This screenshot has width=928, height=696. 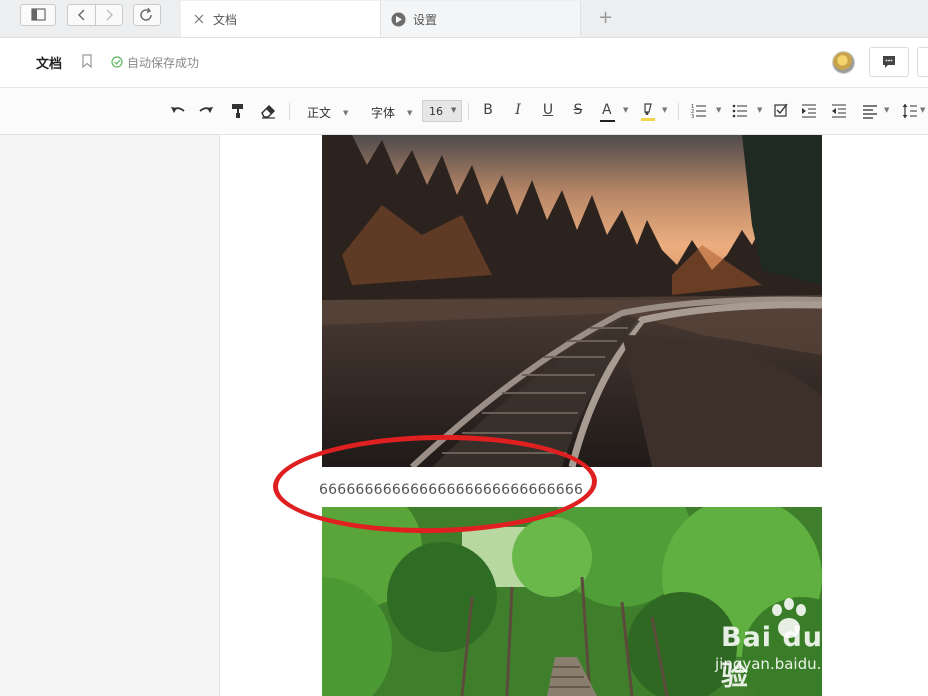 I want to click on back-button, so click(x=82, y=15).